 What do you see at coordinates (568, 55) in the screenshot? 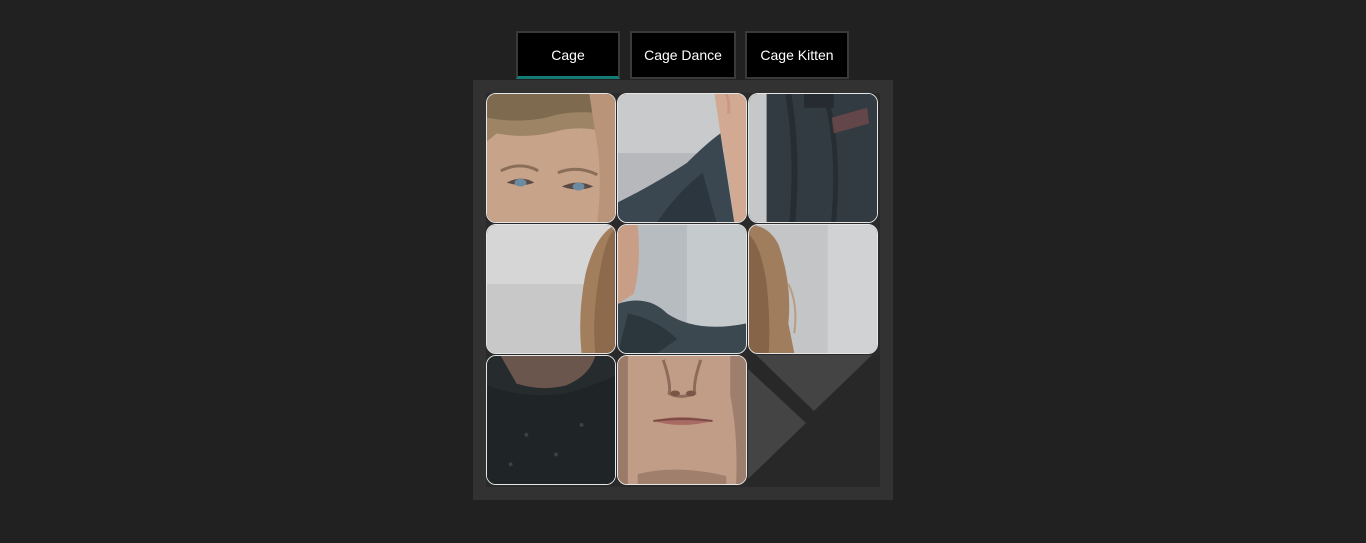
I see `tab-cage: Cage` at bounding box center [568, 55].